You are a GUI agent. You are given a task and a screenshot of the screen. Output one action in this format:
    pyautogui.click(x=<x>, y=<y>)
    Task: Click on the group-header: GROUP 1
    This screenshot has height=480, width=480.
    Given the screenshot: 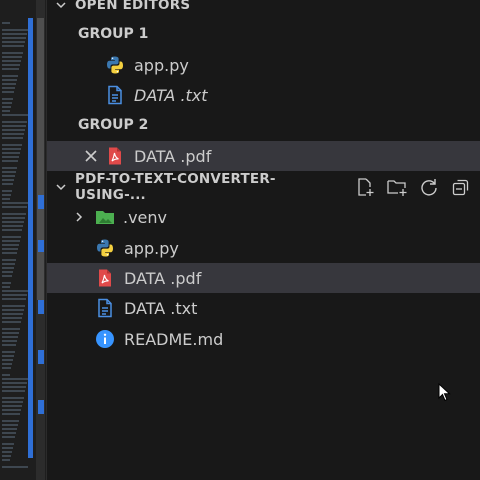 What is the action you would take?
    pyautogui.click(x=263, y=34)
    